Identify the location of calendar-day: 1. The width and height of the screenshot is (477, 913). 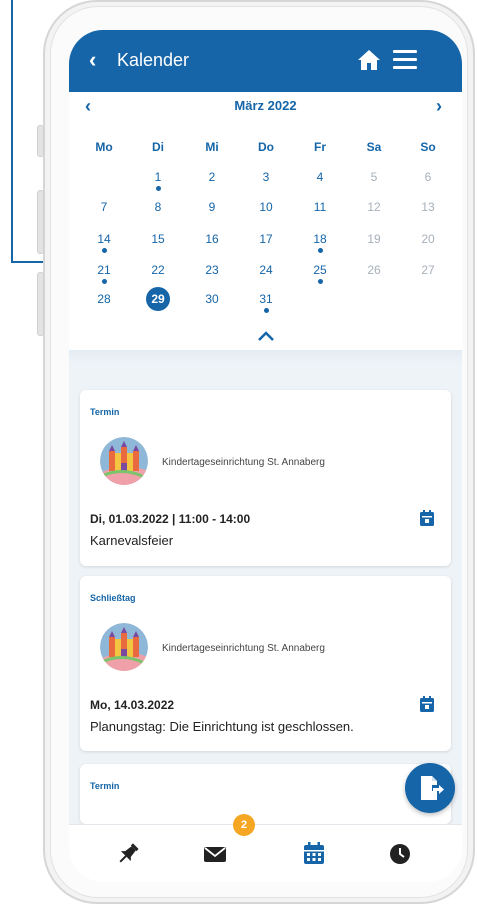
(158, 180).